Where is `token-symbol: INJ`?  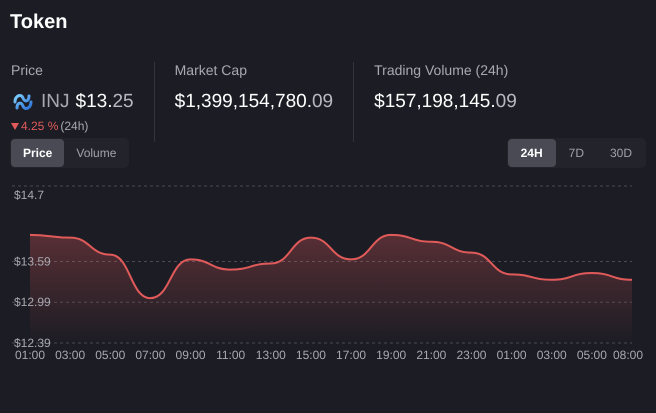 token-symbol: INJ is located at coordinates (55, 102).